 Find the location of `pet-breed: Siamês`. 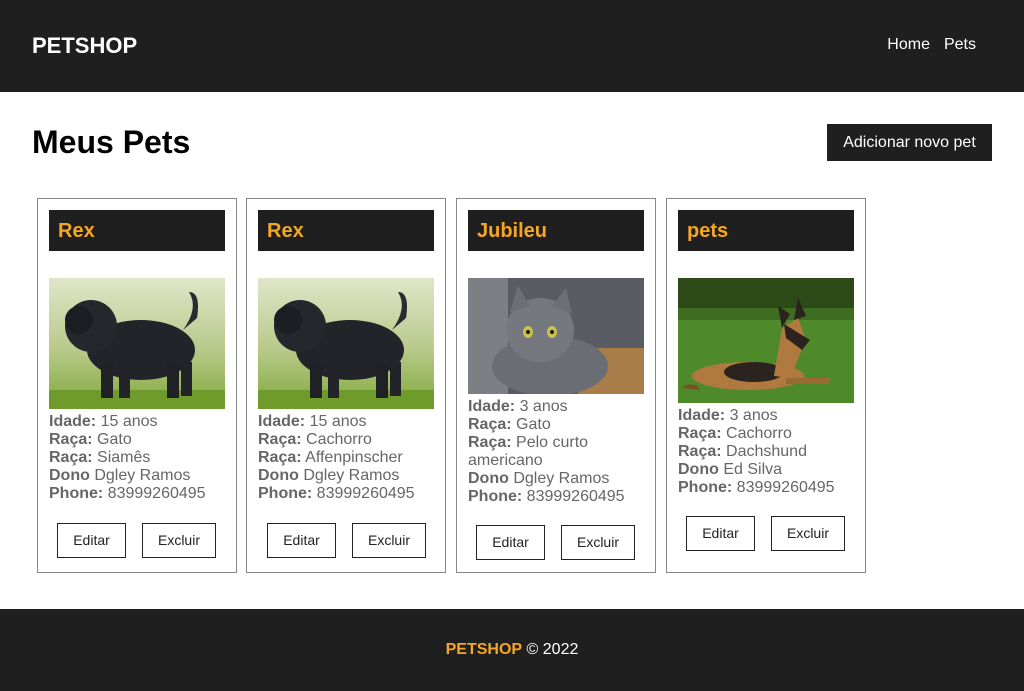

pet-breed: Siamês is located at coordinates (124, 457).